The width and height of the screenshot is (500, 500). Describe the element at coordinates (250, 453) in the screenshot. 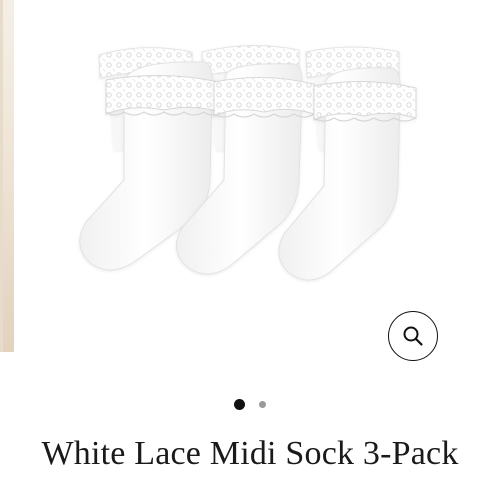

I see `product-title: White Lace Midi Sock 3-Pack` at that location.